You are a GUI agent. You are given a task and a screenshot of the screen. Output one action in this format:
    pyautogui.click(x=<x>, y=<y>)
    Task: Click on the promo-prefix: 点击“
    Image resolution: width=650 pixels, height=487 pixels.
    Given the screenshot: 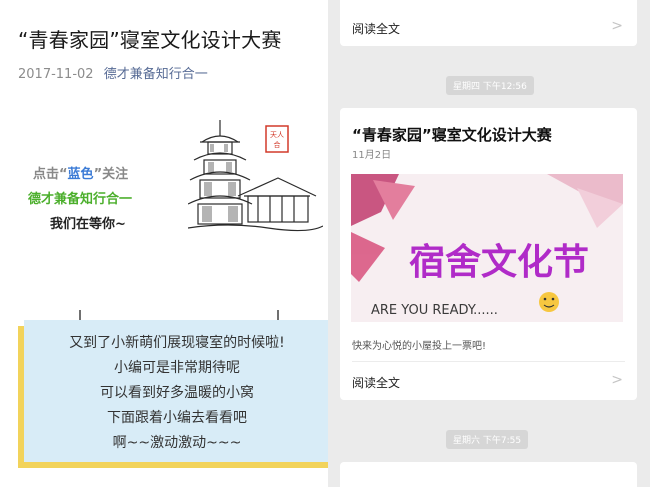 What is the action you would take?
    pyautogui.click(x=50, y=174)
    